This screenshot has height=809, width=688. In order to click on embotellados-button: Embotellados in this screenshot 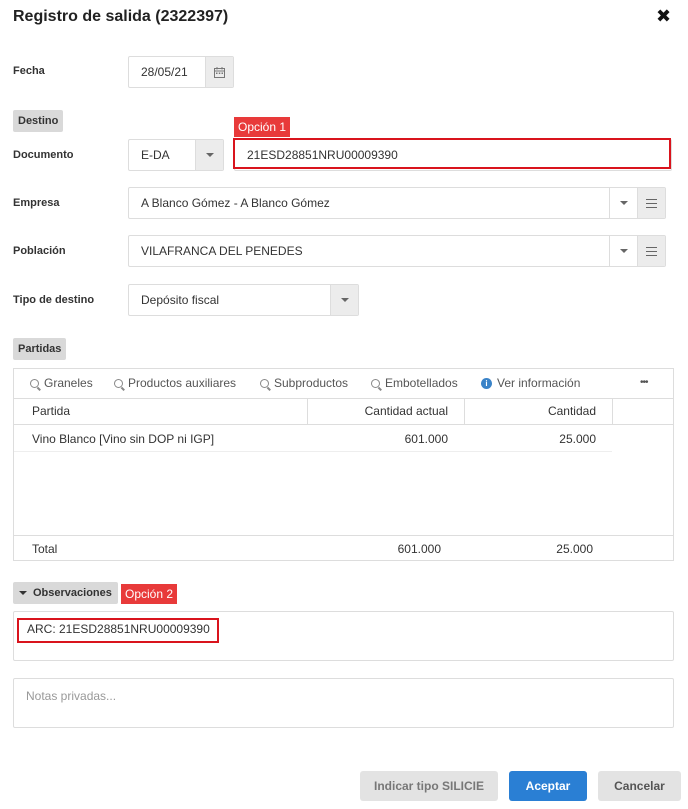, I will do `click(414, 383)`.